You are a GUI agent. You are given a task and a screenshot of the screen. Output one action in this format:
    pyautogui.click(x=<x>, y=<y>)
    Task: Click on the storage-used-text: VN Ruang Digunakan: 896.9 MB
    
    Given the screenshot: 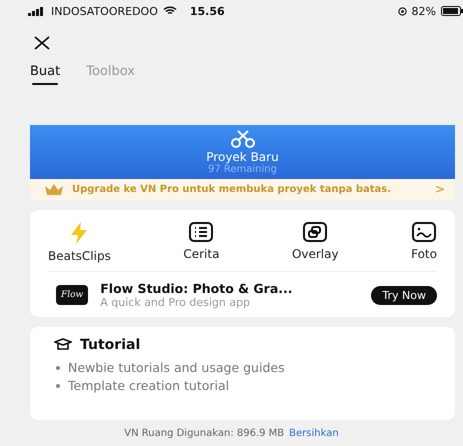 What is the action you would take?
    pyautogui.click(x=204, y=433)
    